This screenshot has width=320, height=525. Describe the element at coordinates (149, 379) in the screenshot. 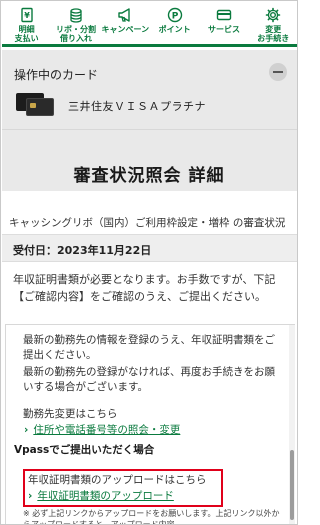

I see `details-paragraph-2: 最新の勤務先の登録がなければ、再度お手続きをお願いする場合がございます。` at that location.